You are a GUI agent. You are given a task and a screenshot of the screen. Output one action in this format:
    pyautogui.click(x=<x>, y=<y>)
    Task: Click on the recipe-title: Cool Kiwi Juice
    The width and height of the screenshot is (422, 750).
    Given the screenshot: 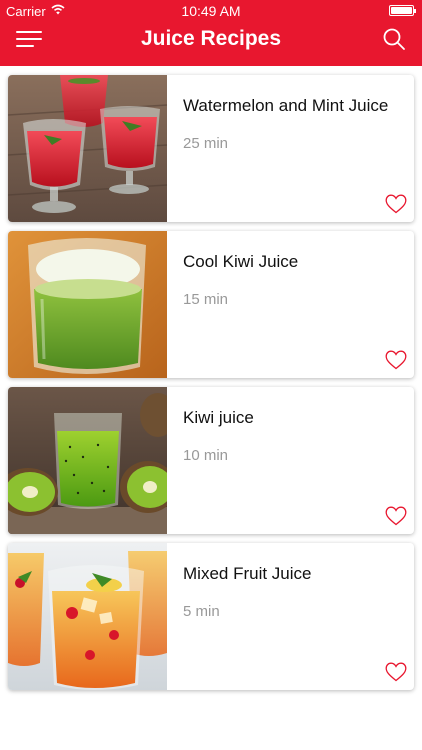 What is the action you would take?
    pyautogui.click(x=241, y=261)
    